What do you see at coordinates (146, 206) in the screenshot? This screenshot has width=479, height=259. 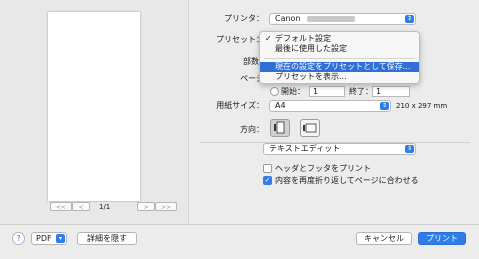 I see `next-page-button: >` at bounding box center [146, 206].